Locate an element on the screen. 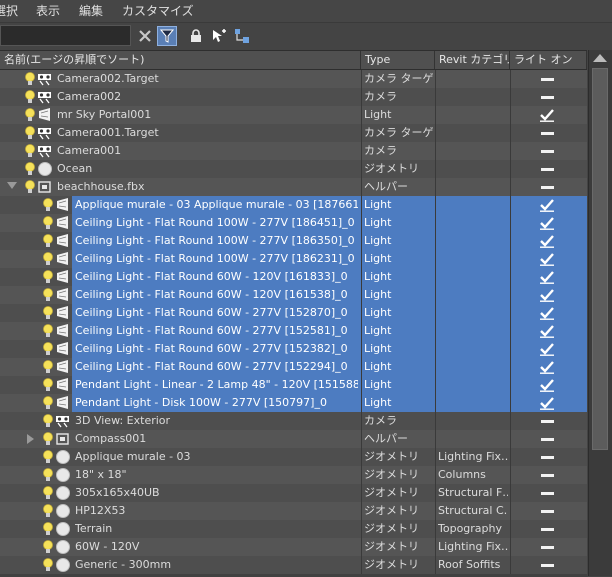  scroll-thumb is located at coordinates (600, 259).